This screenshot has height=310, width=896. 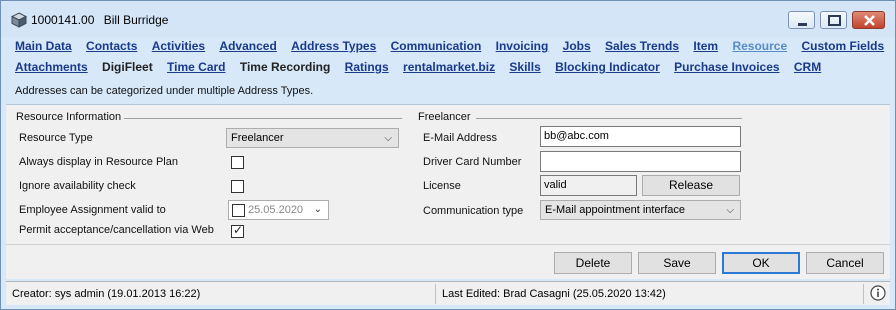 I want to click on window-title: 1000141.00 Bill Burridge, so click(x=99, y=20).